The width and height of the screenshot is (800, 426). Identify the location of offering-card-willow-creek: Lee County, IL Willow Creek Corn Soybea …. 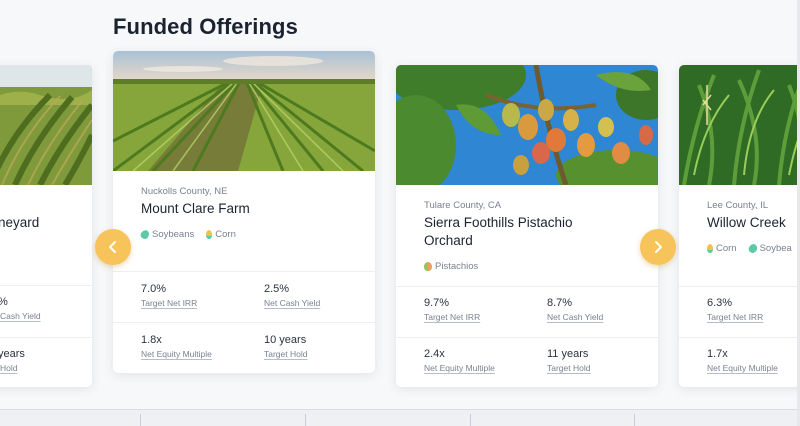
(739, 226).